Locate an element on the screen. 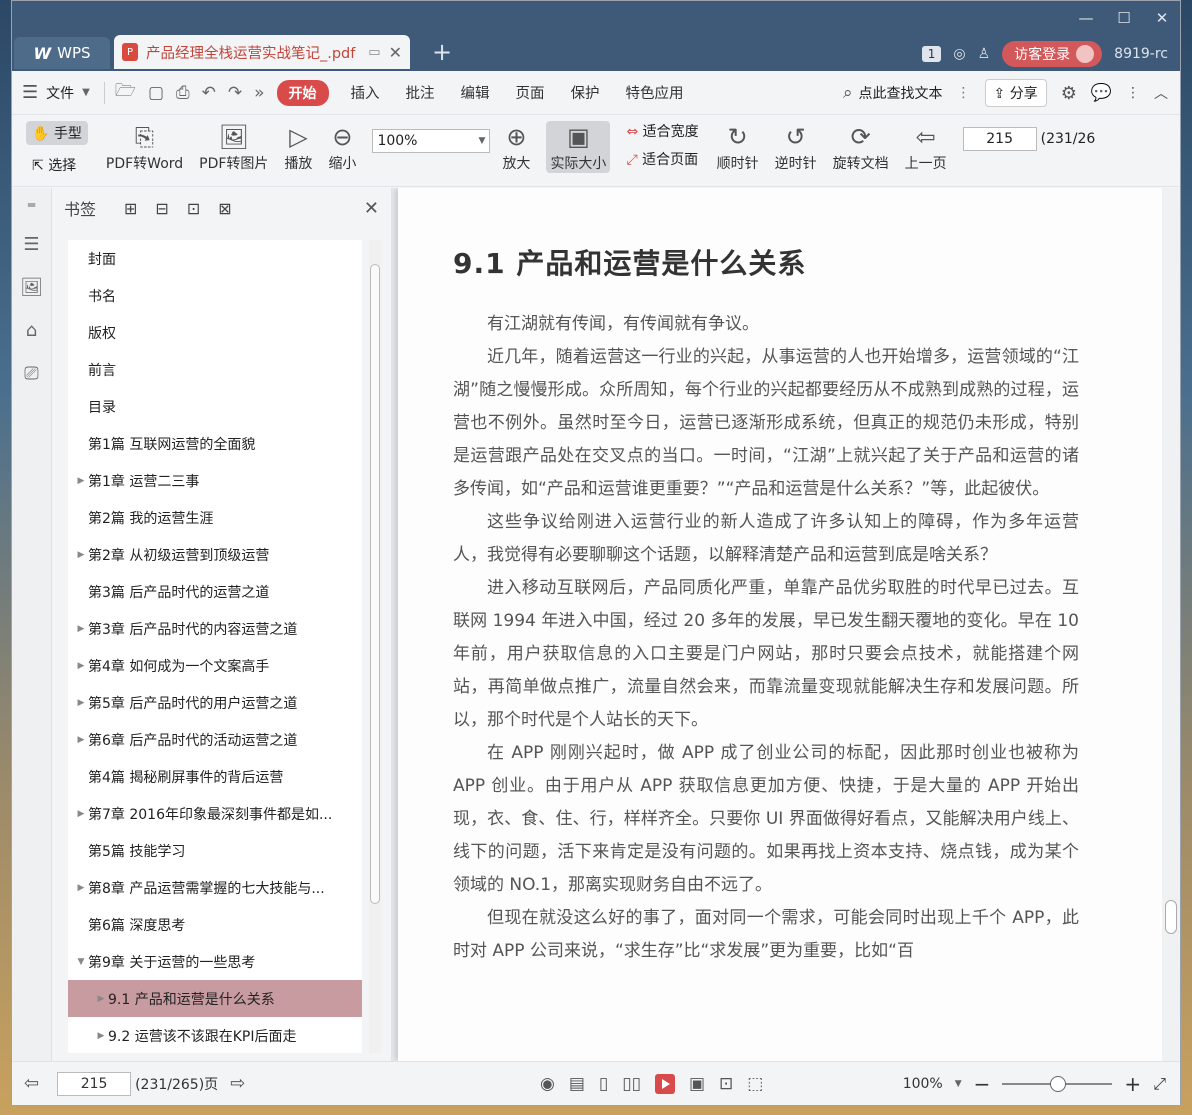 The width and height of the screenshot is (1192, 1115). undo-icon: ↶ is located at coordinates (209, 93).